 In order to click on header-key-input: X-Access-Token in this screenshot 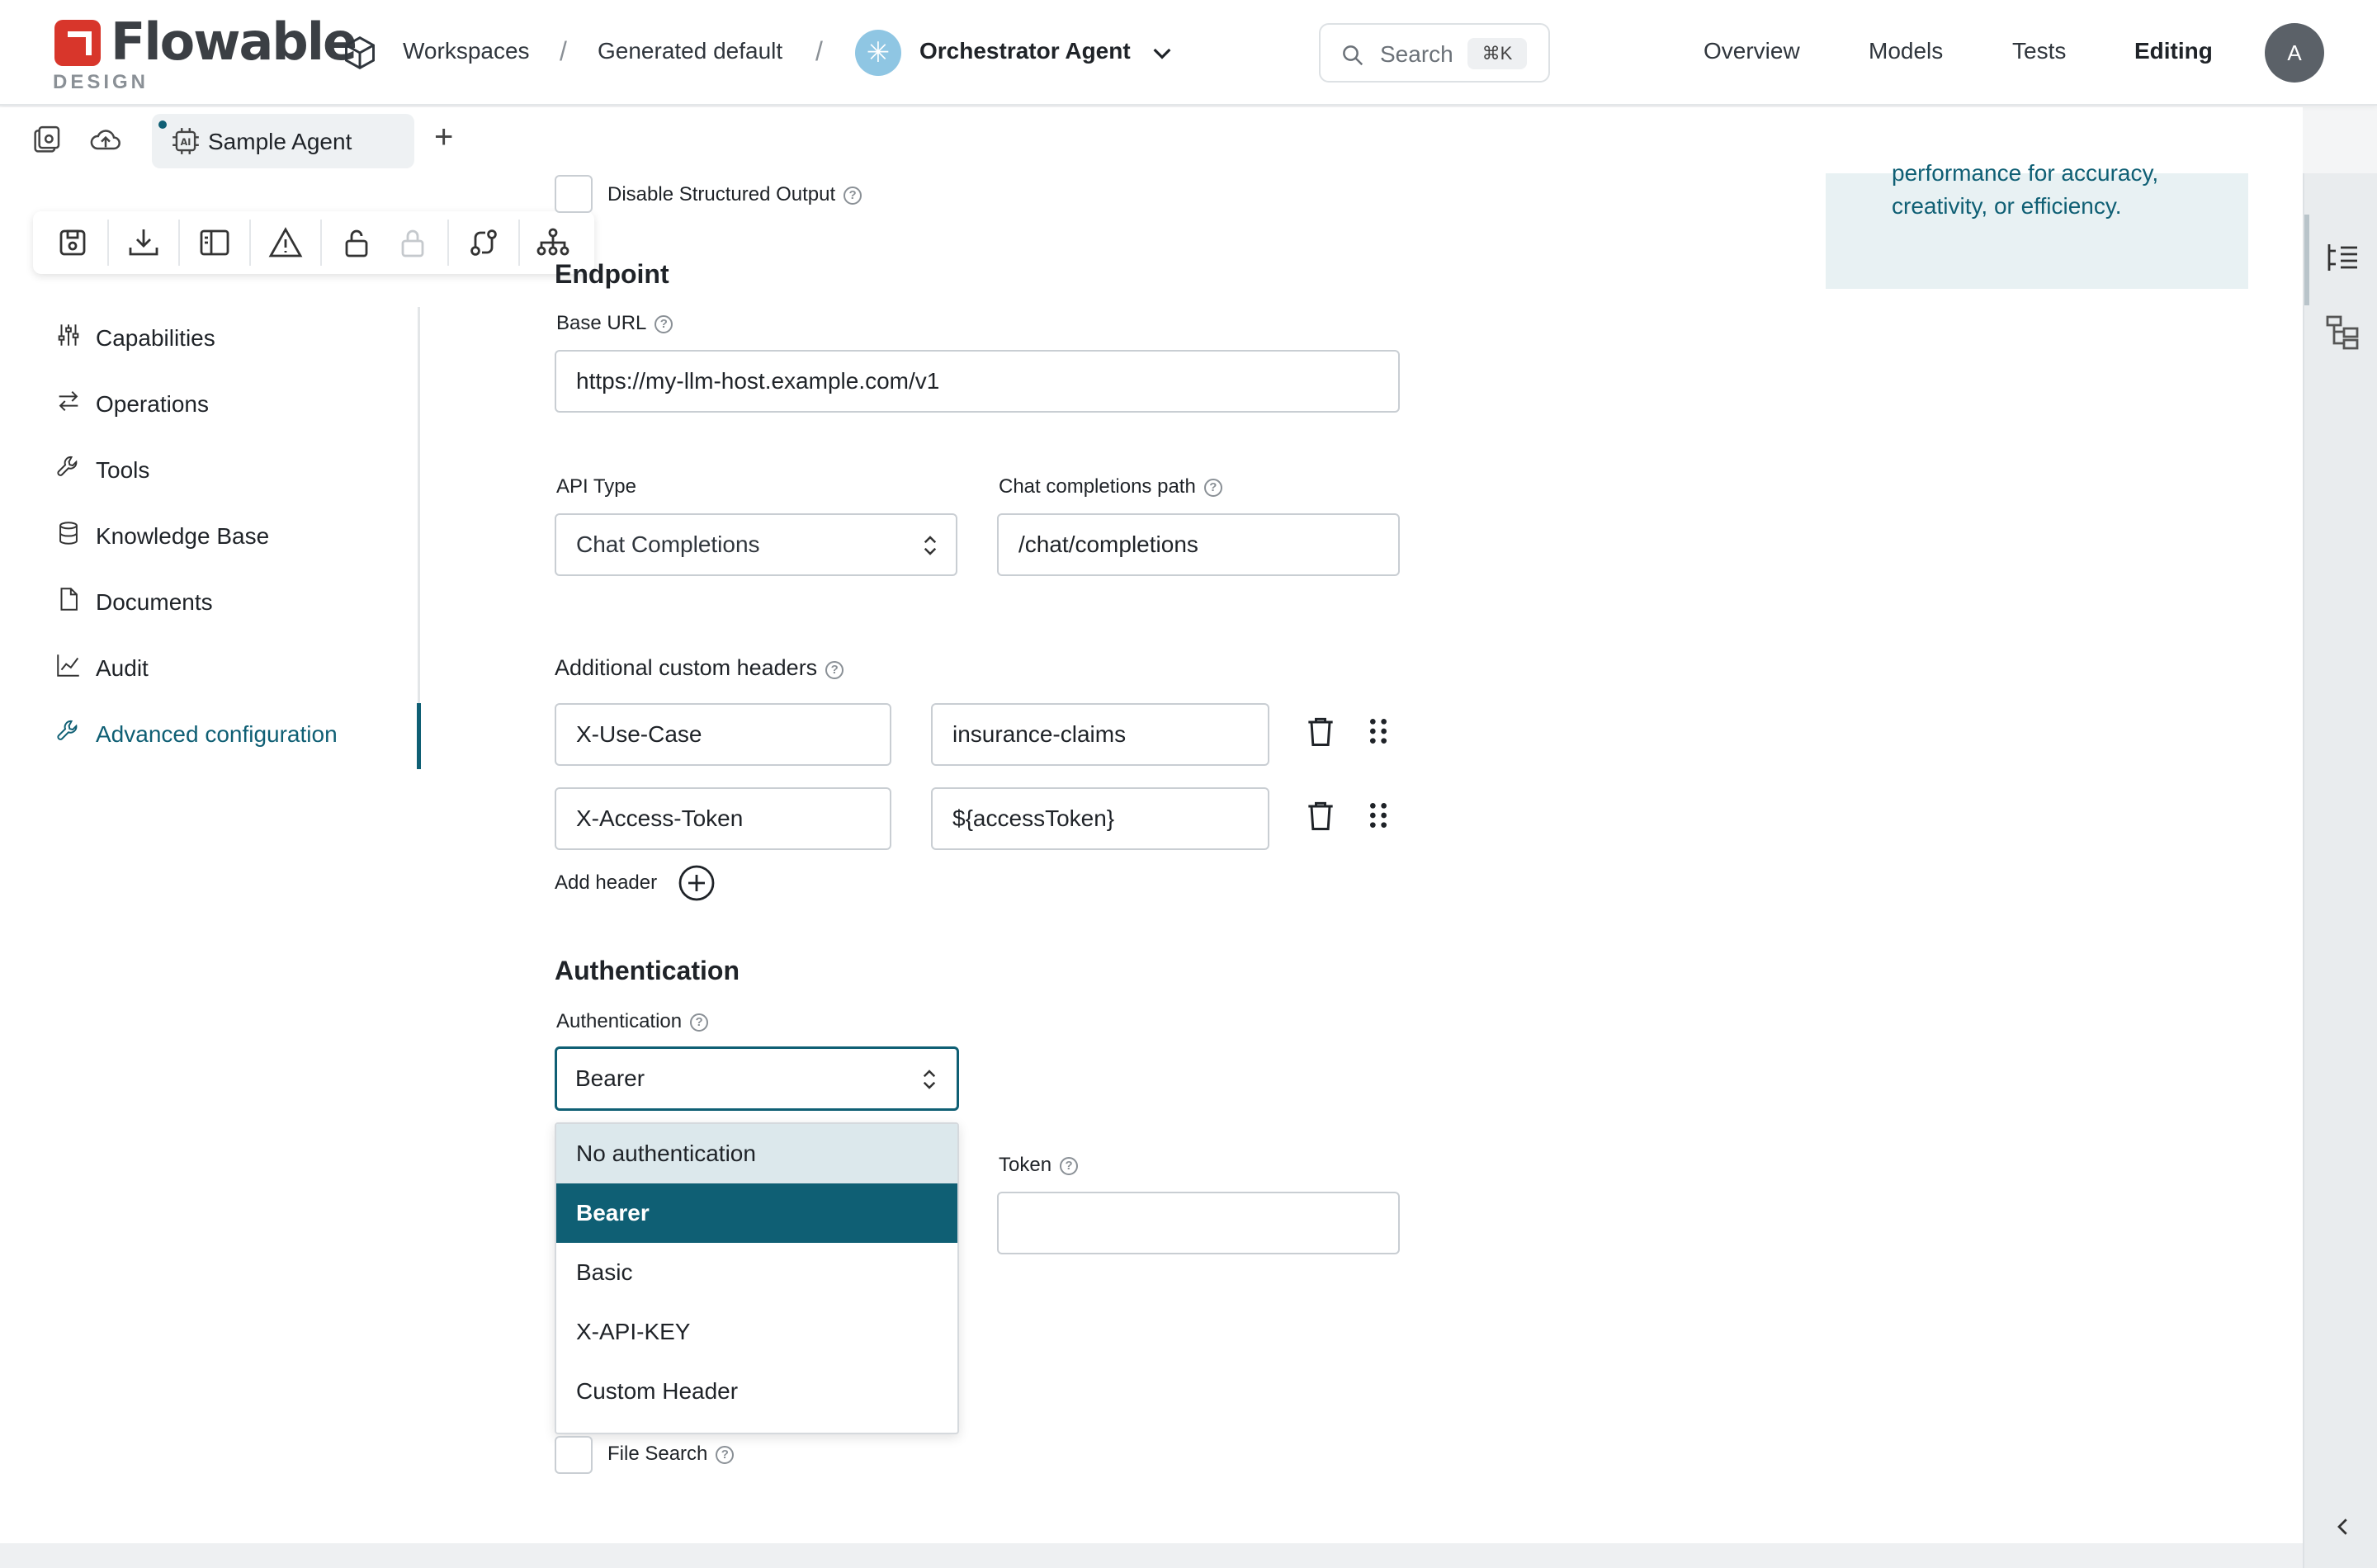, I will do `click(723, 818)`.